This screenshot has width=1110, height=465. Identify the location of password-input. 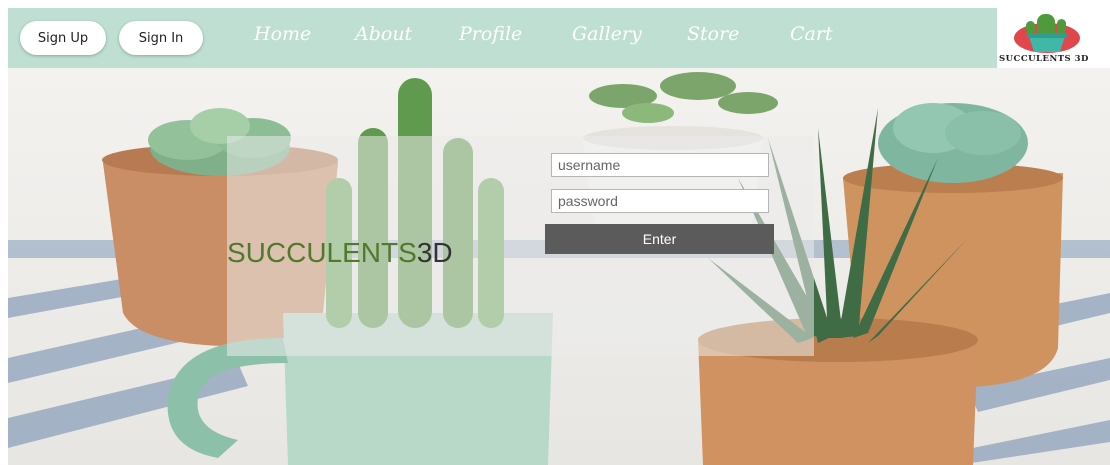
(660, 201).